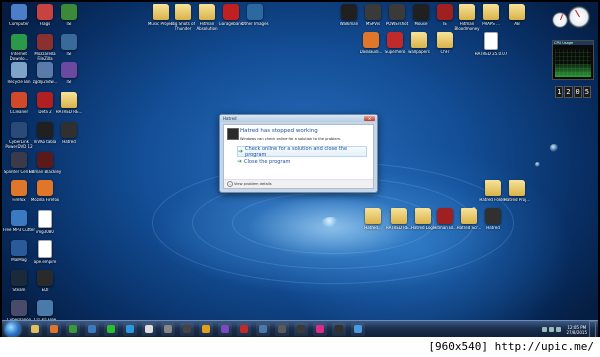 The width and height of the screenshot is (600, 357). What do you see at coordinates (302, 161) in the screenshot?
I see `close-program-option: ➔ Close the program` at bounding box center [302, 161].